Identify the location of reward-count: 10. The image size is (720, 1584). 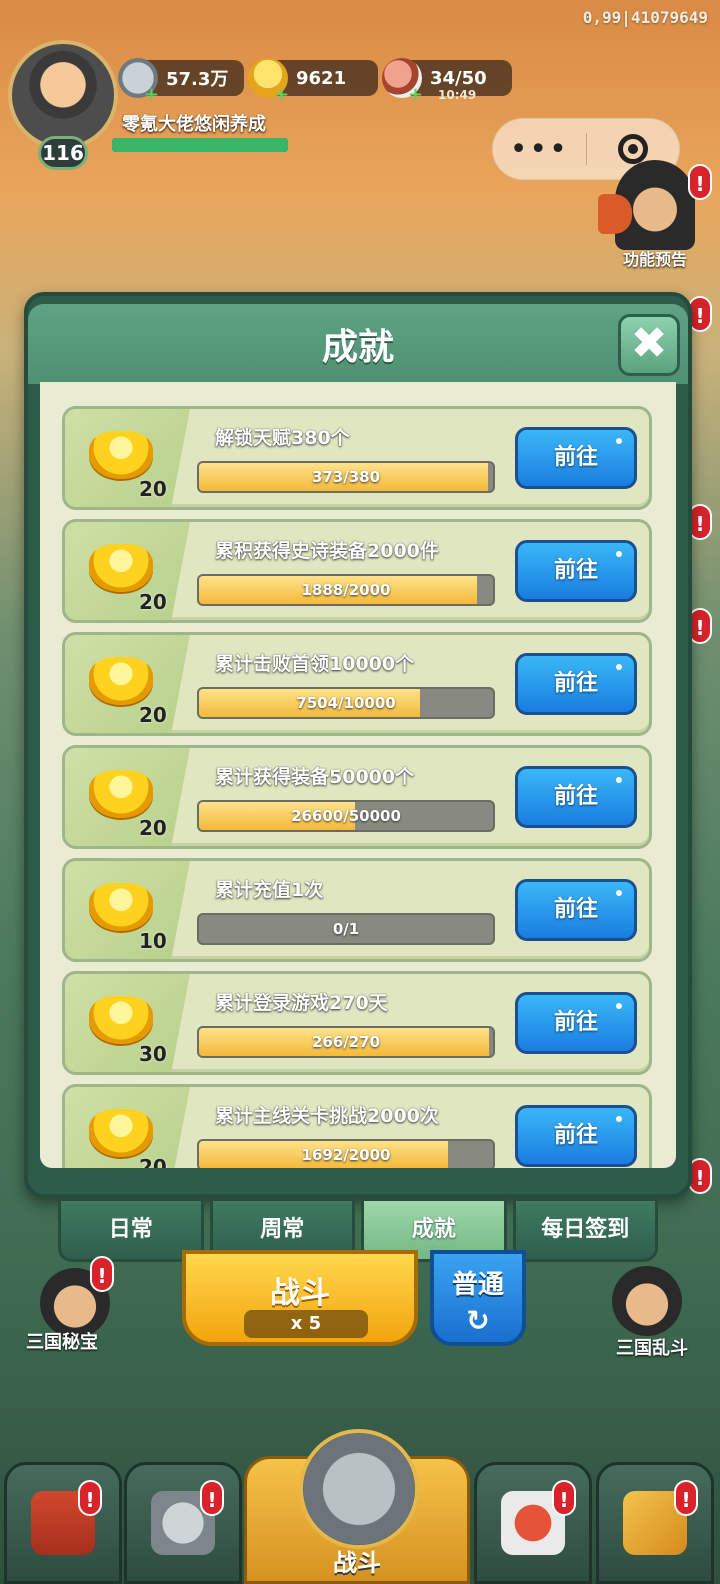
(153, 941).